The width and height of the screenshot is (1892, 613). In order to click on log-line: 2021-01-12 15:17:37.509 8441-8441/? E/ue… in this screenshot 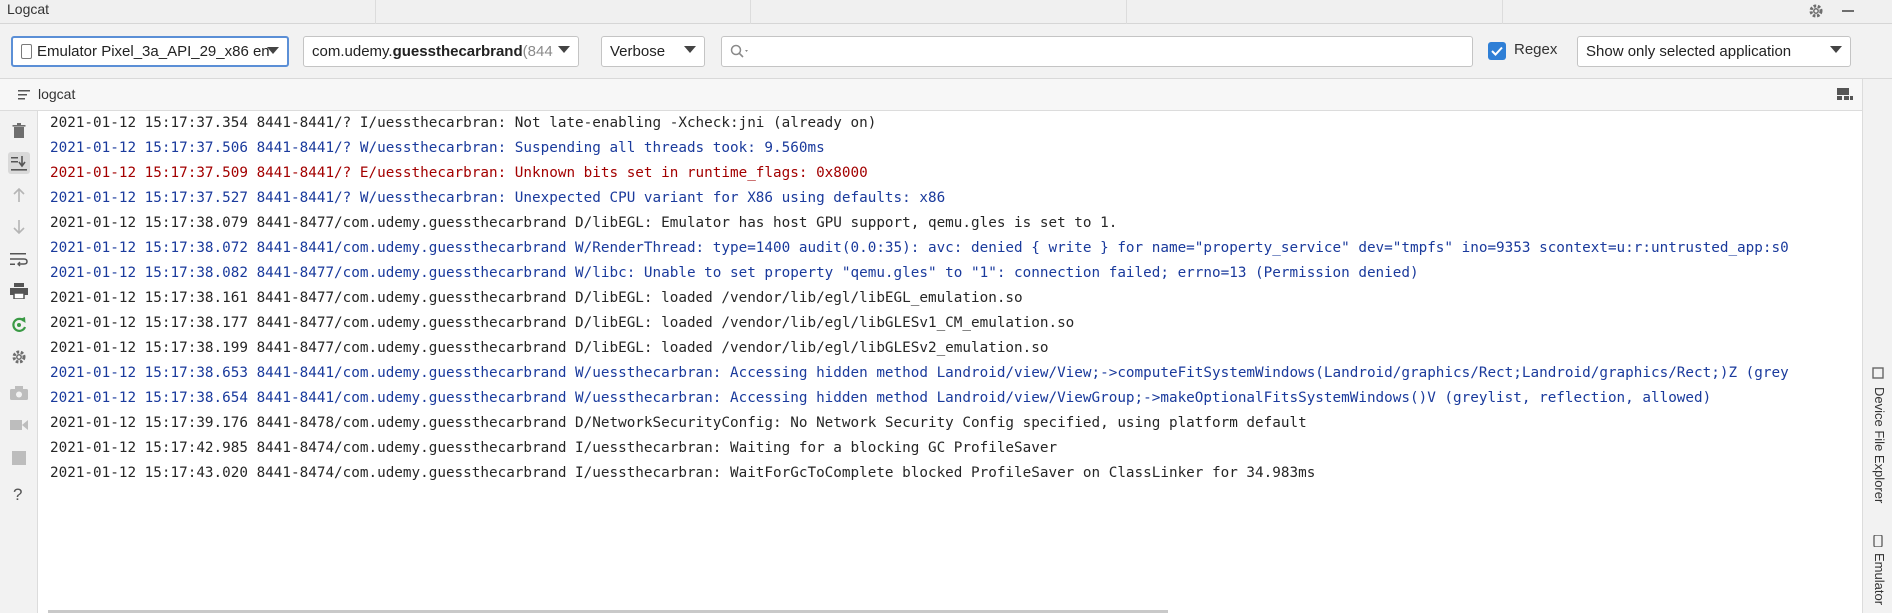, I will do `click(459, 173)`.